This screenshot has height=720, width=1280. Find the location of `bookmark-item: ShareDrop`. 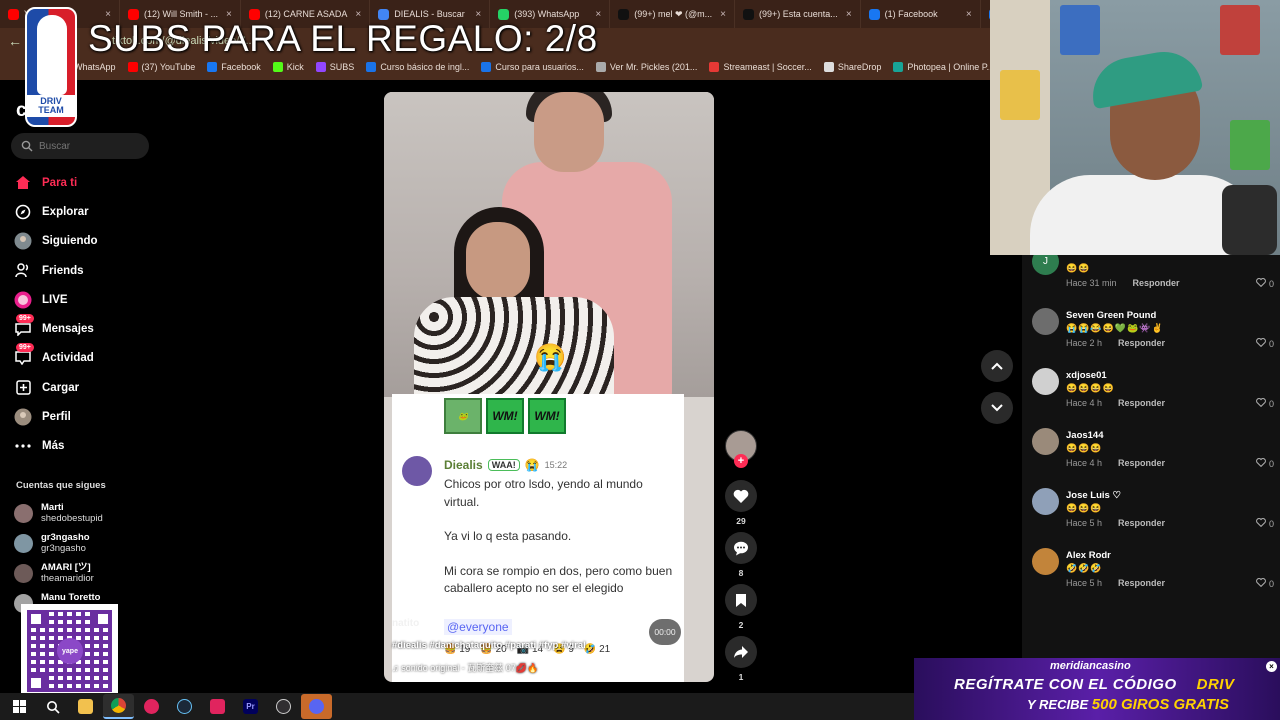

bookmark-item: ShareDrop is located at coordinates (852, 67).